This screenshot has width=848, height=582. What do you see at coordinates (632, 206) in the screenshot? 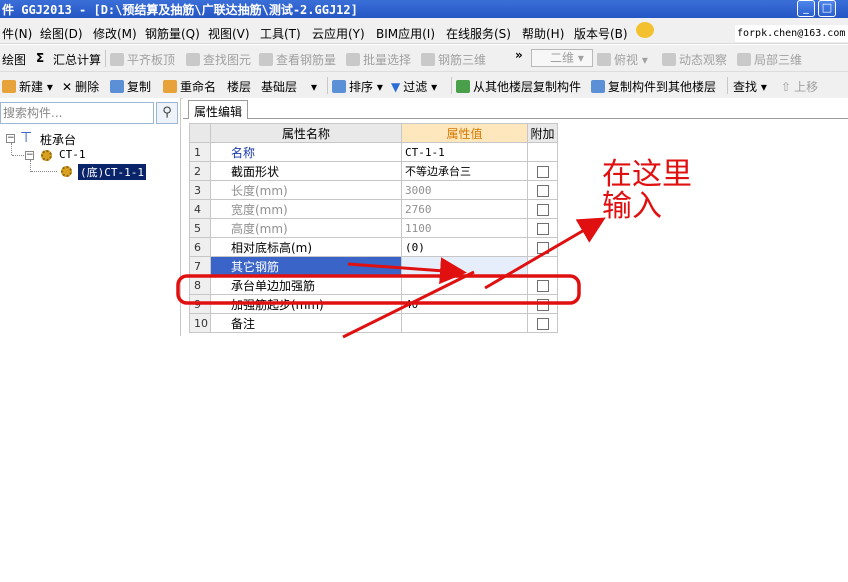
I see `annotation-line-2: 输入` at bounding box center [632, 206].